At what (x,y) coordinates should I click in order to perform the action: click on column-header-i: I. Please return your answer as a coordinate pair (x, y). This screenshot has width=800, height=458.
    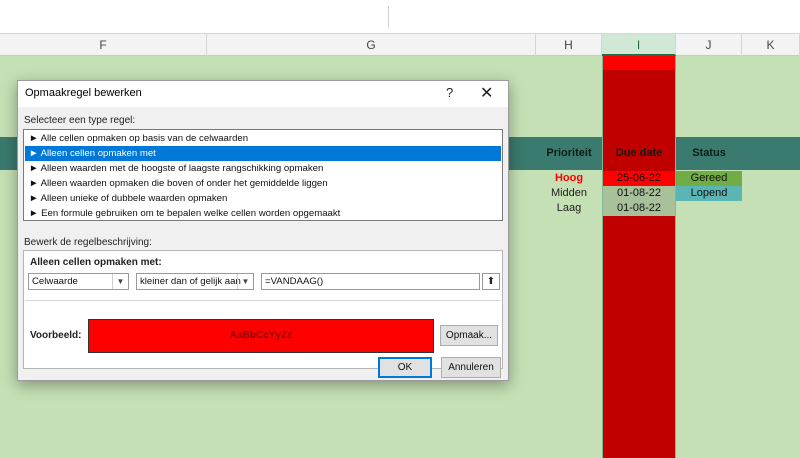
    Looking at the image, I should click on (639, 45).